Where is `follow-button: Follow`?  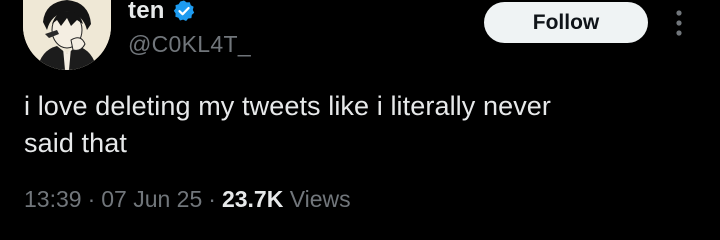
follow-button: Follow is located at coordinates (566, 22).